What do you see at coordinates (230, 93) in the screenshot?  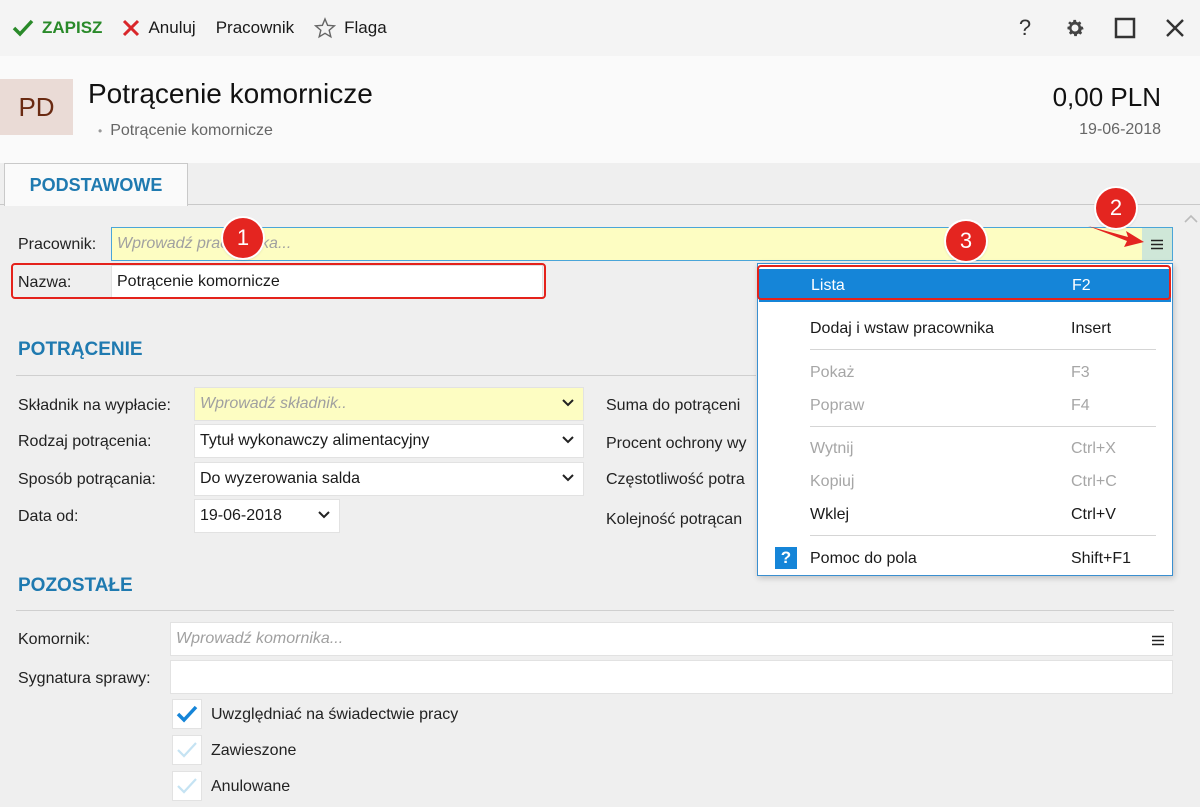 I see `page-title: Potrącenie komornicze` at bounding box center [230, 93].